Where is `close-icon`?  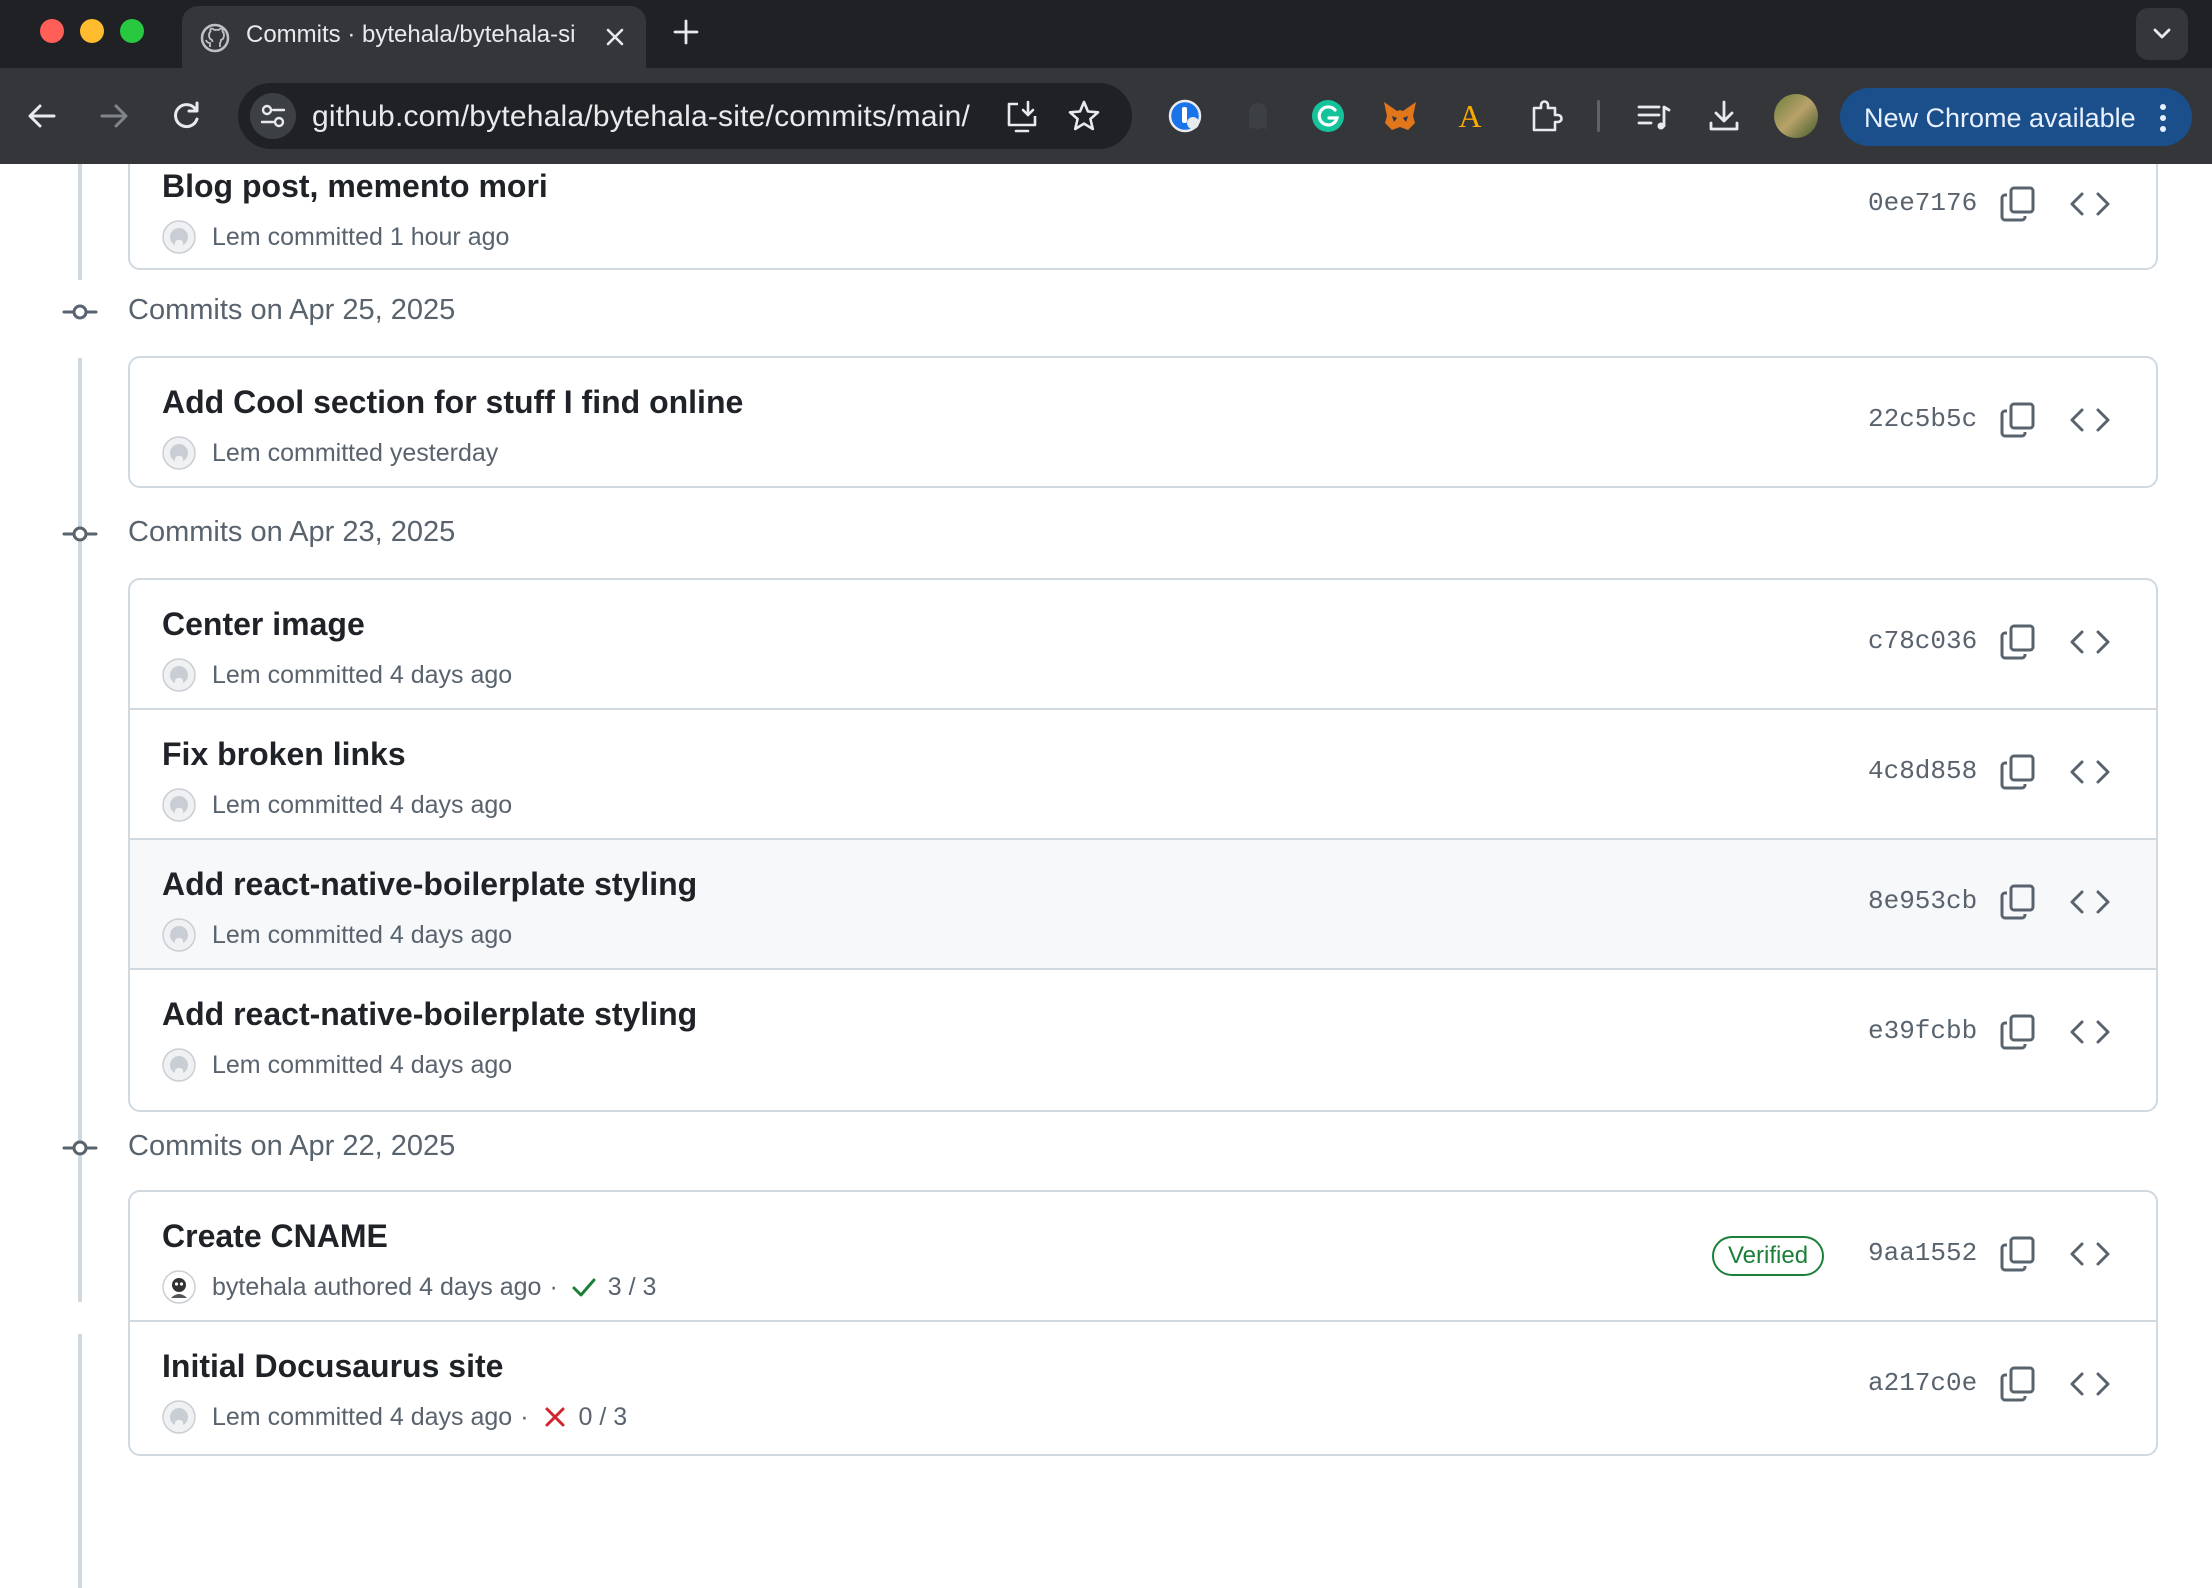 close-icon is located at coordinates (615, 37).